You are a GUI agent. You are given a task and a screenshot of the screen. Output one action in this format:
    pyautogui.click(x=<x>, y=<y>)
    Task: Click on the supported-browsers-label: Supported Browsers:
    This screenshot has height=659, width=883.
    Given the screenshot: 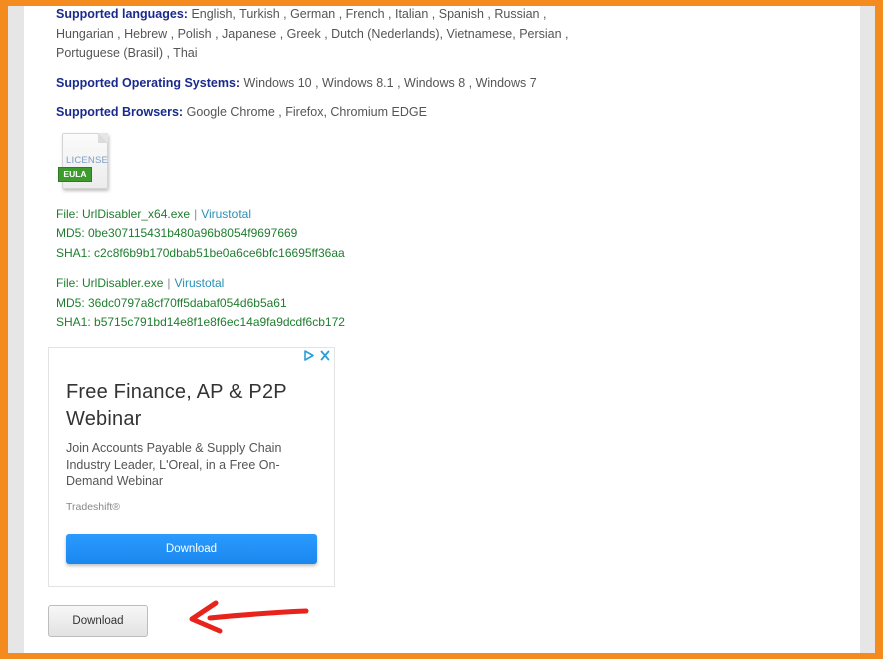 What is the action you would take?
    pyautogui.click(x=120, y=112)
    